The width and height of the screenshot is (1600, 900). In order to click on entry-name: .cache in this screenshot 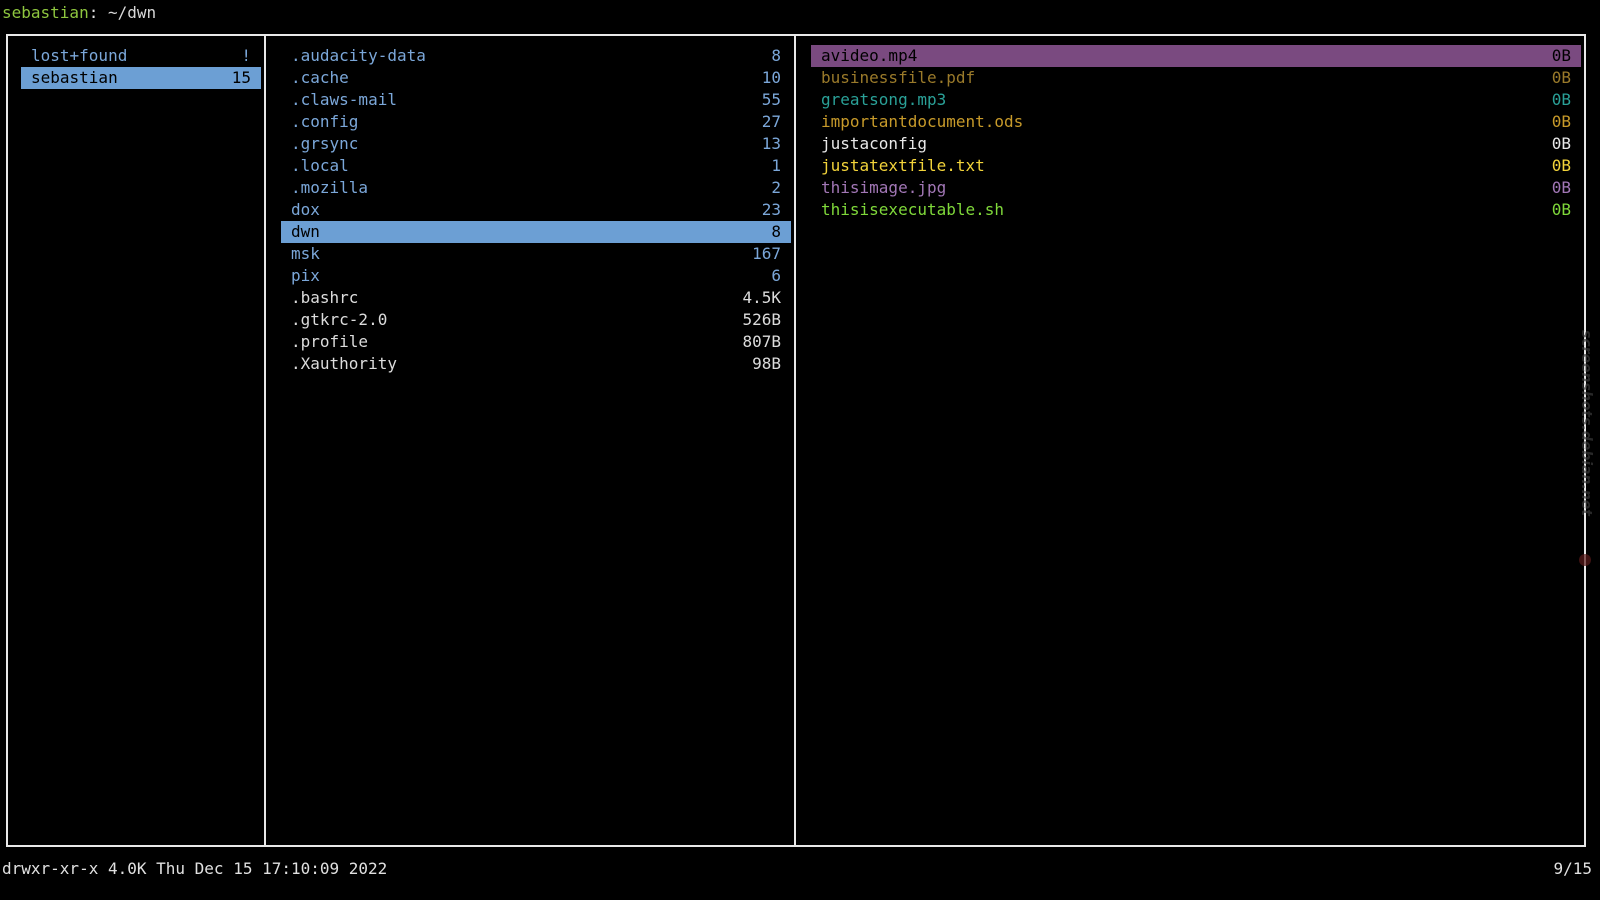, I will do `click(320, 77)`.